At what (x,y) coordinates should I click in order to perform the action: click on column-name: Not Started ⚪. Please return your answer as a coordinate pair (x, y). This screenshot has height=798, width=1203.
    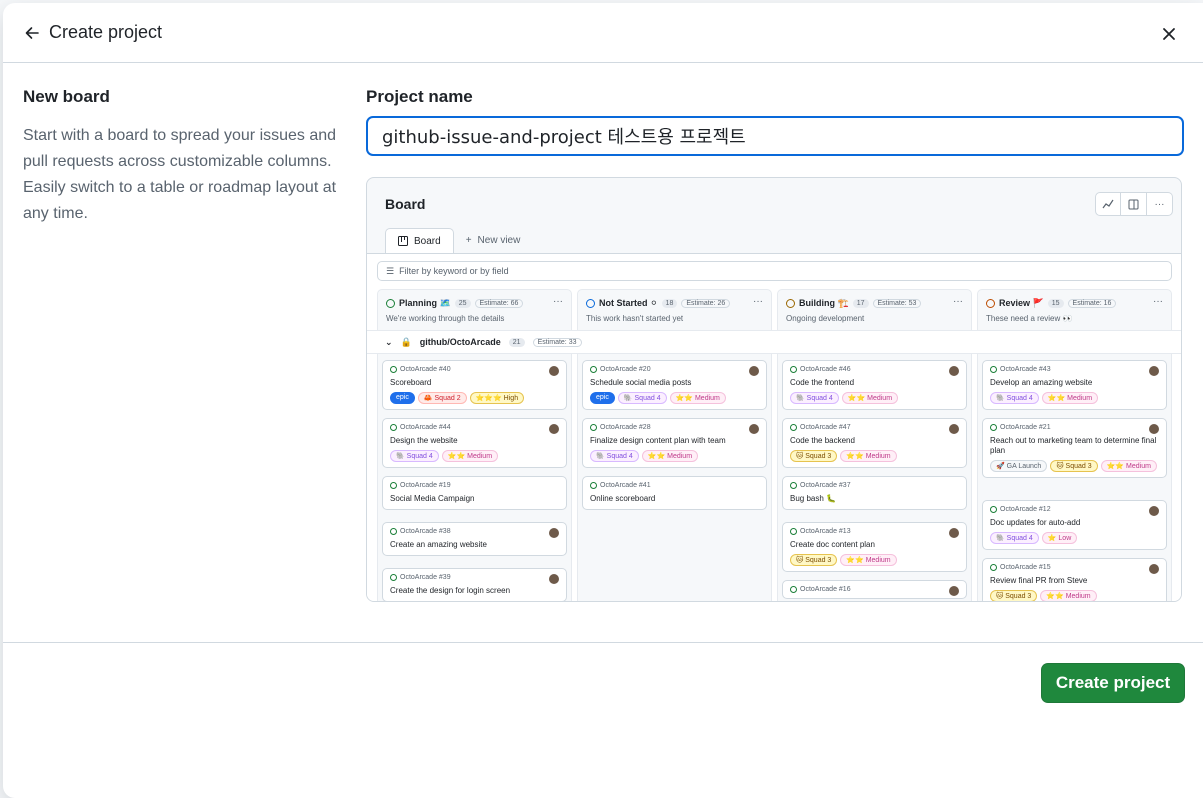
    Looking at the image, I should click on (628, 303).